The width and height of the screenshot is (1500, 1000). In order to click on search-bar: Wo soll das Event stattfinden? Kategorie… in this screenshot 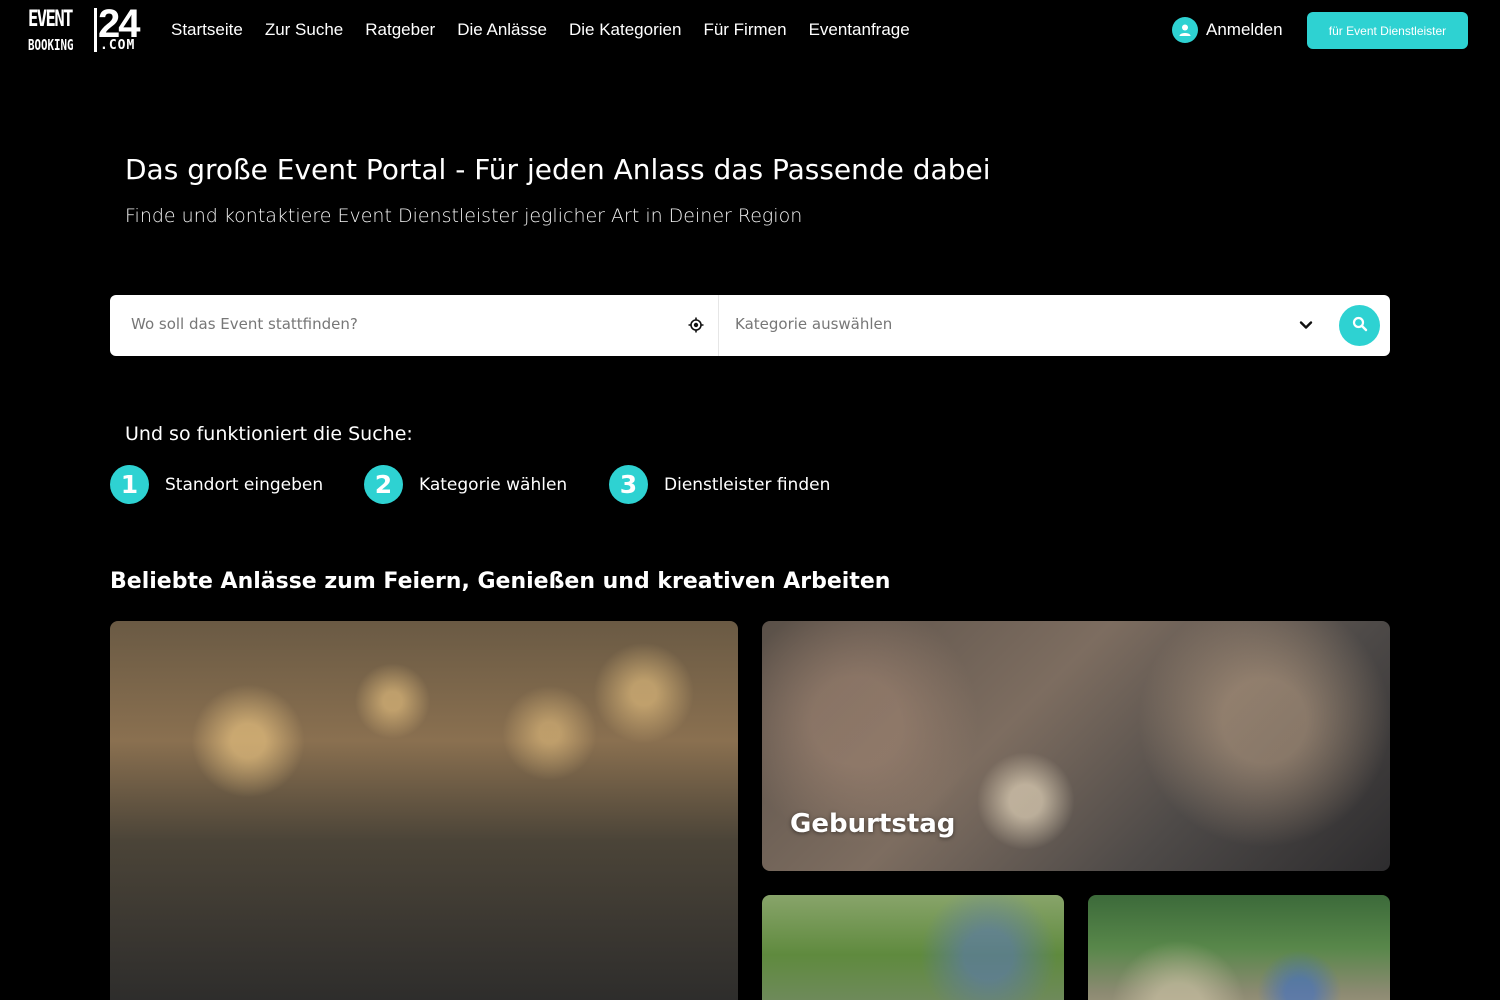, I will do `click(750, 325)`.